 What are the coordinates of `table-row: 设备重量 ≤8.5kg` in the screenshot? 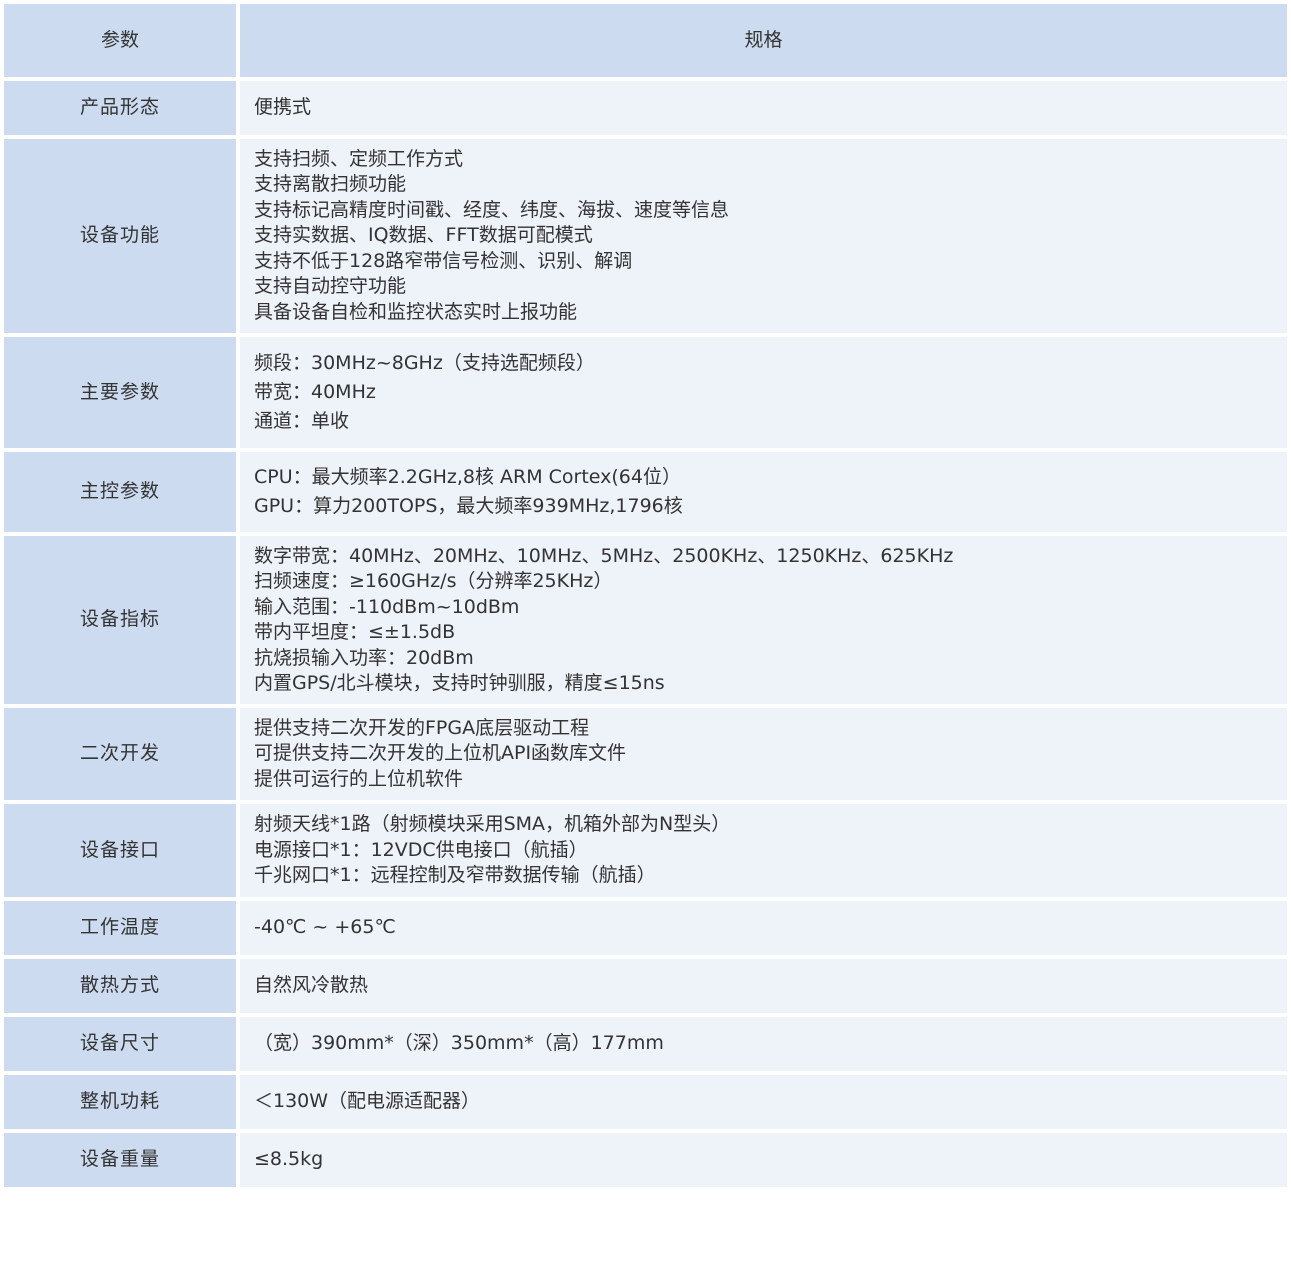 It's located at (645, 1162).